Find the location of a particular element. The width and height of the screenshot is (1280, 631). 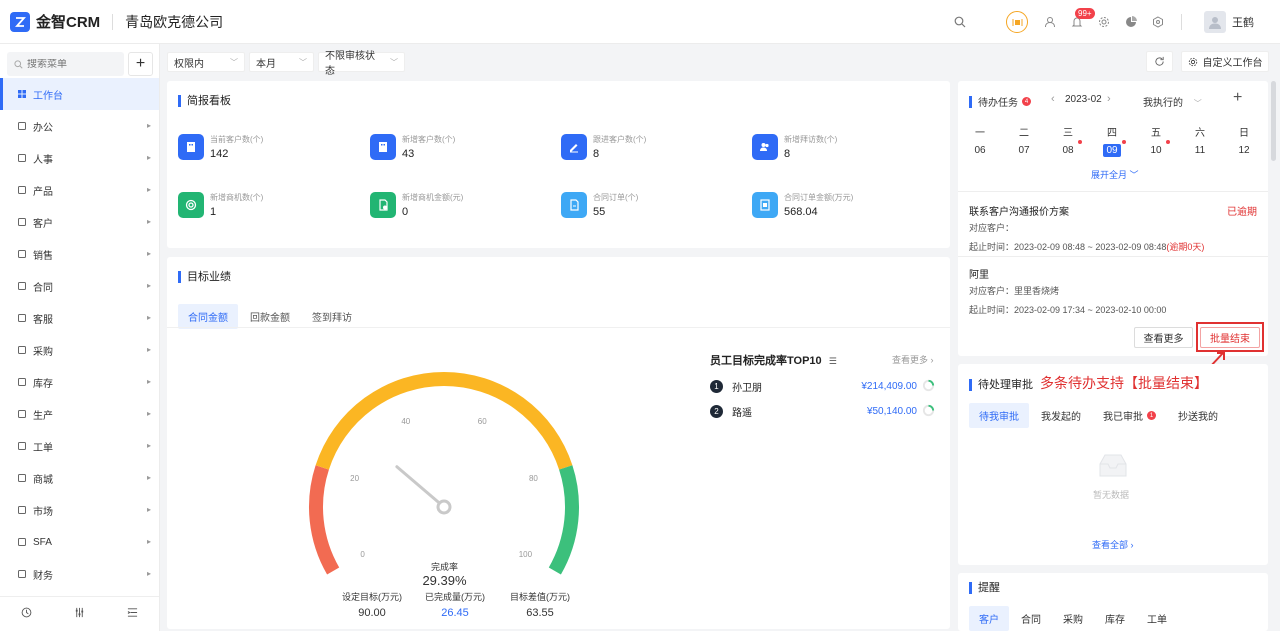

search-icon is located at coordinates (960, 22).